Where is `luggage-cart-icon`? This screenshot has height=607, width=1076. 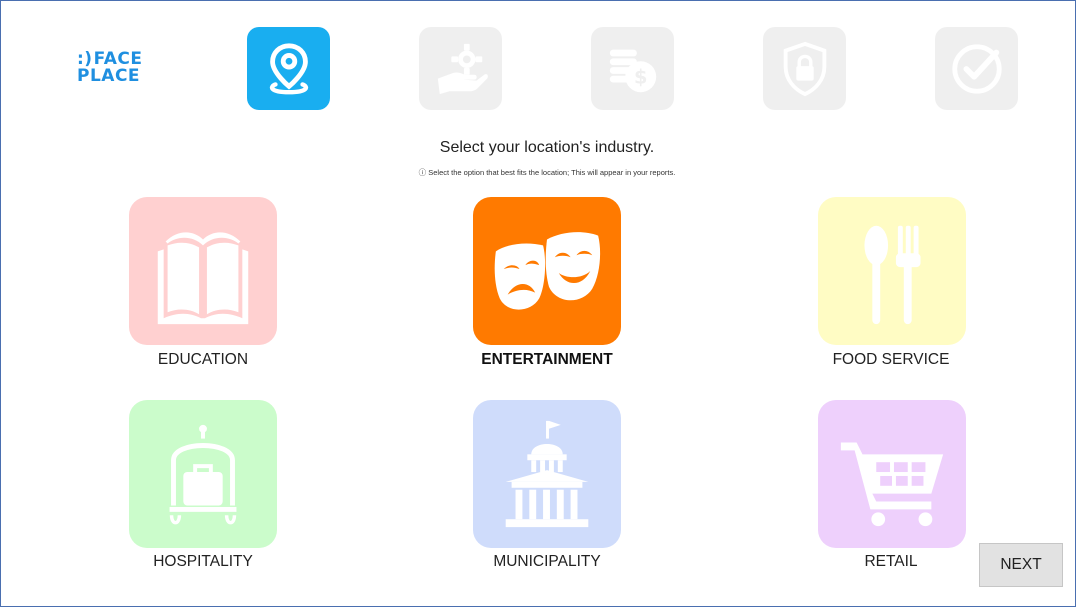
luggage-cart-icon is located at coordinates (203, 474).